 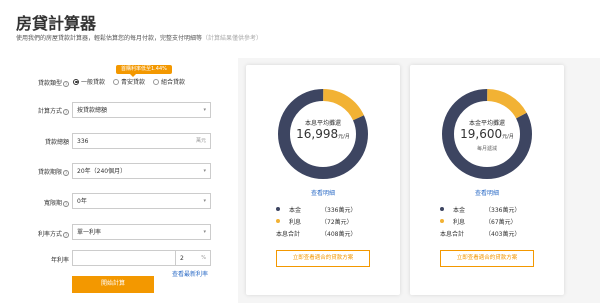 What do you see at coordinates (316, 233) in the screenshot?
I see `legend-total: 本息合計 （408萬元）` at bounding box center [316, 233].